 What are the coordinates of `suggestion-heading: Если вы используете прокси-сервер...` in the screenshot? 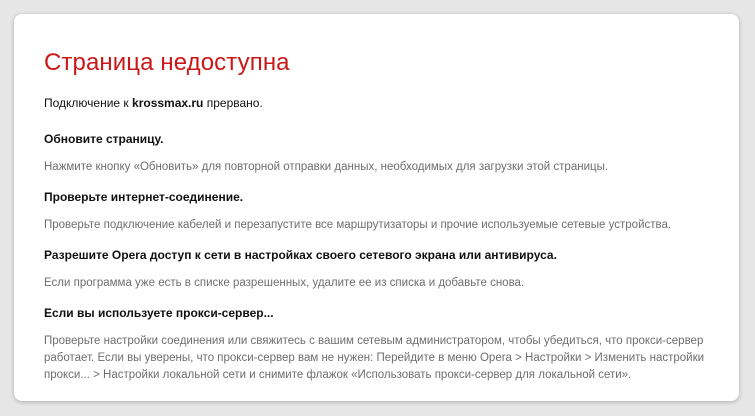 It's located at (159, 313).